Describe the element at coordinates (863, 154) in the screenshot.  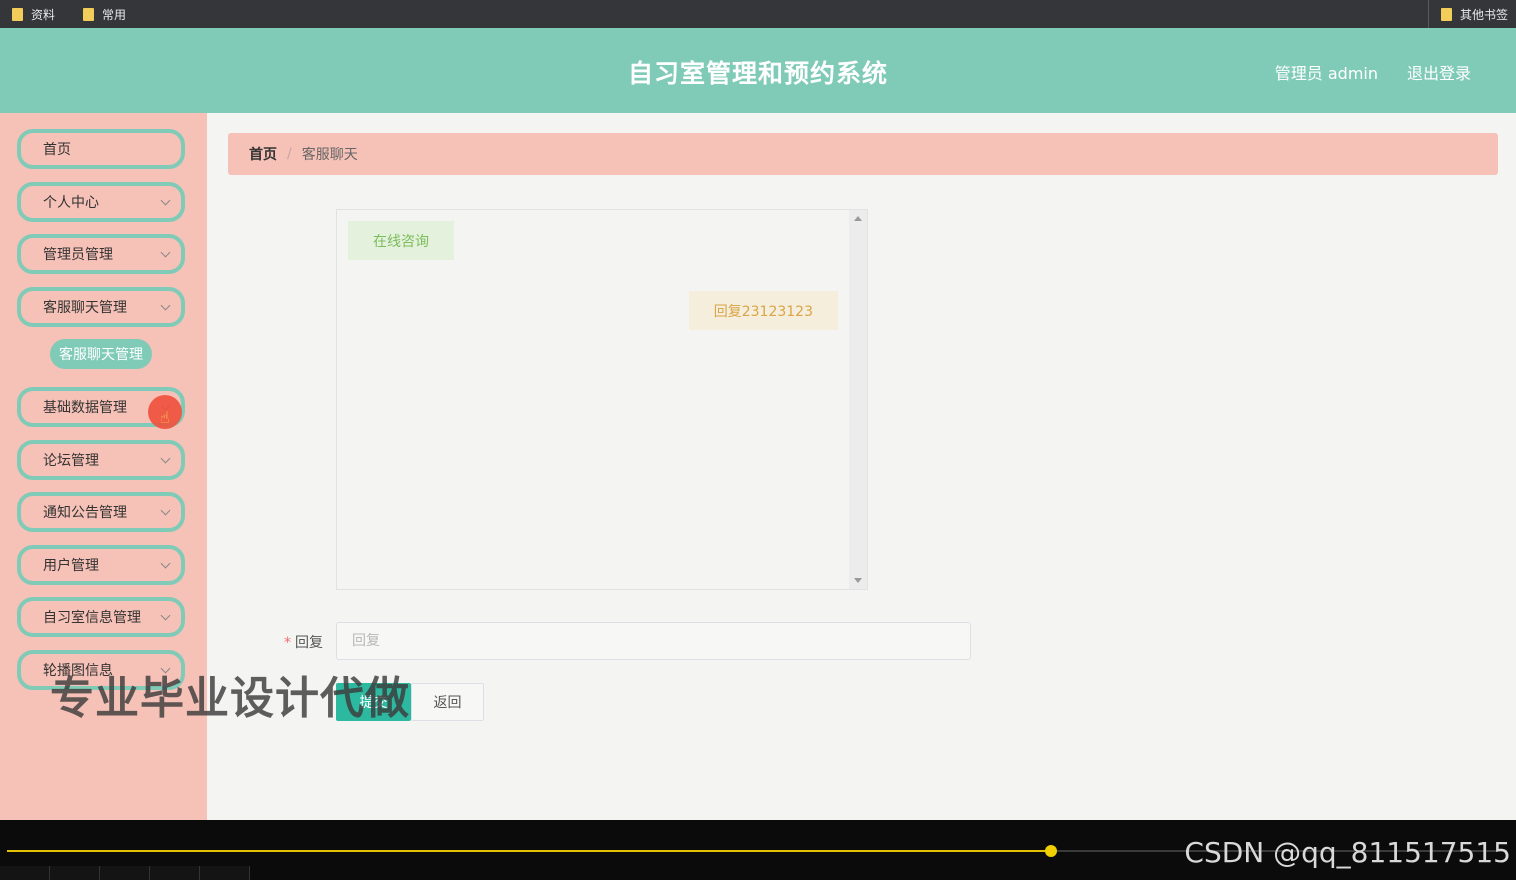
I see `breadcrumb: 首页 / 客服聊天` at that location.